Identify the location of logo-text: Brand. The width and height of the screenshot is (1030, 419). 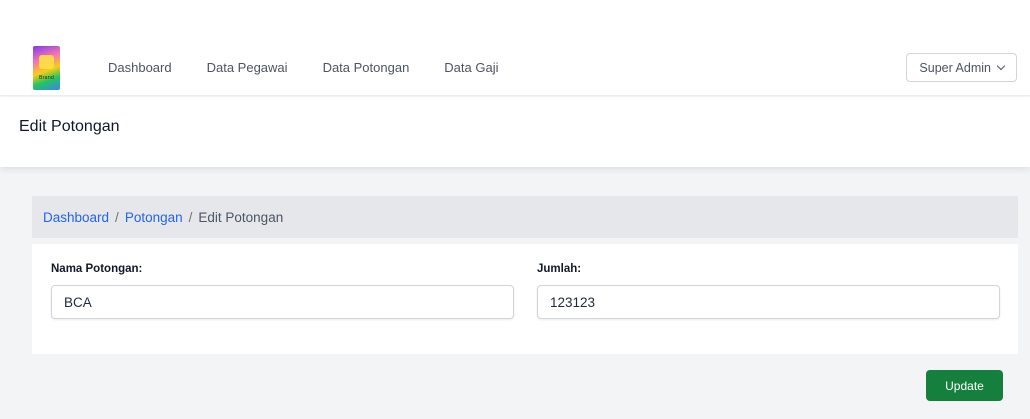
(46, 78).